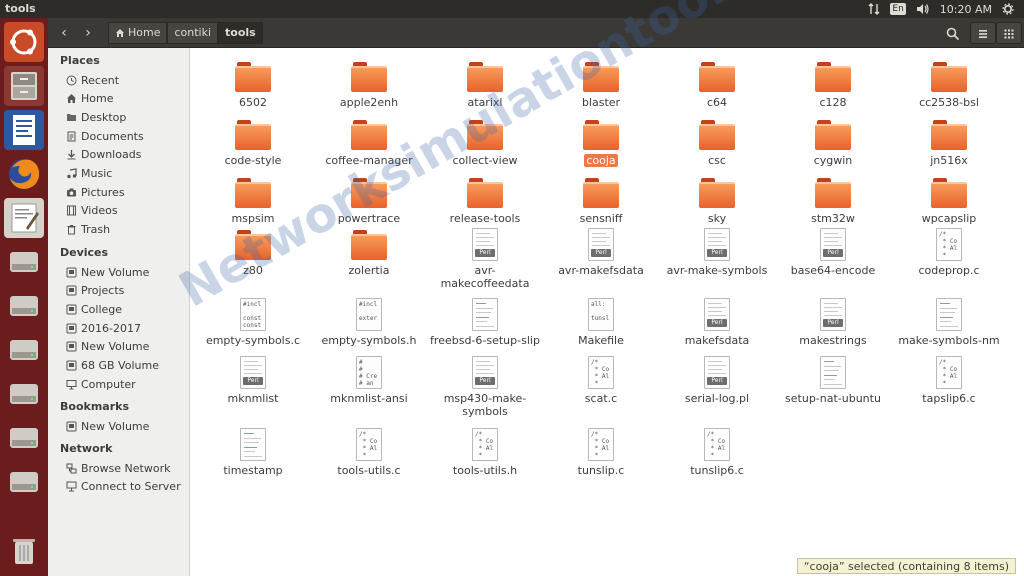 The width and height of the screenshot is (1024, 576). What do you see at coordinates (717, 380) in the screenshot?
I see `file-item-serial-log-pl: Perl serial-log.pl` at bounding box center [717, 380].